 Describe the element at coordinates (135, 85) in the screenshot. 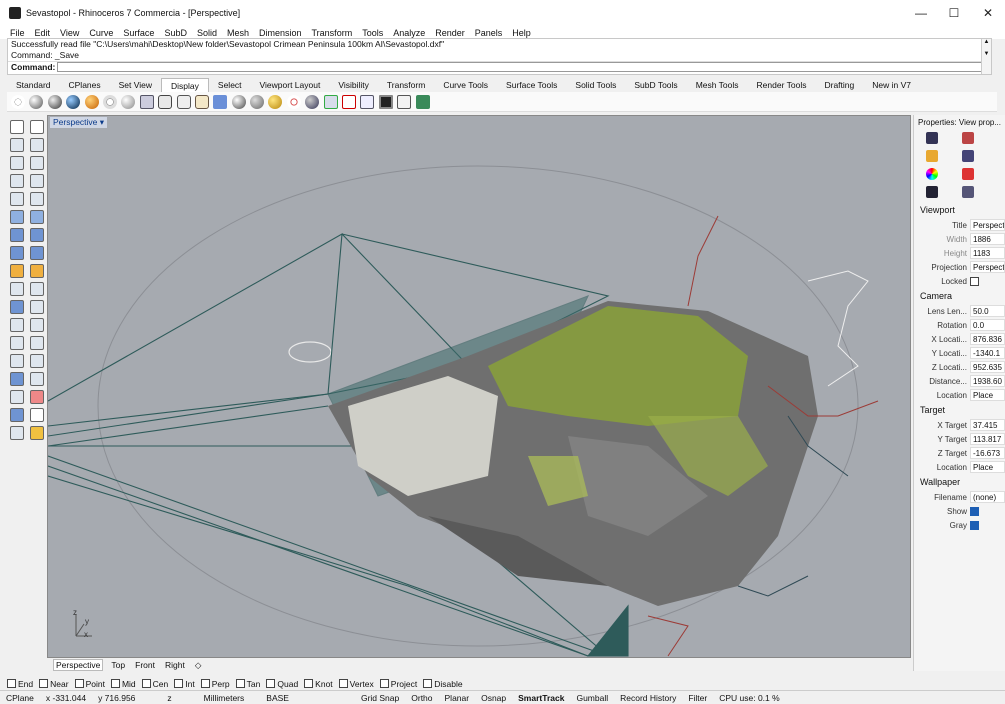

I see `tab-set-view: Set View` at that location.